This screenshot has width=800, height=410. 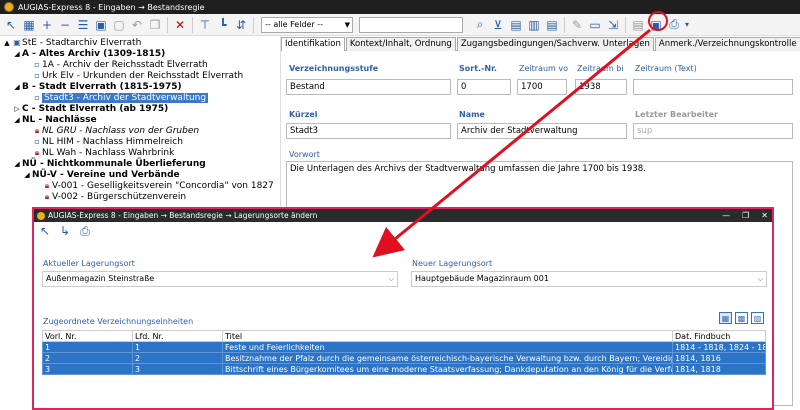 I want to click on document-lines-icon: ▤, so click(x=552, y=25).